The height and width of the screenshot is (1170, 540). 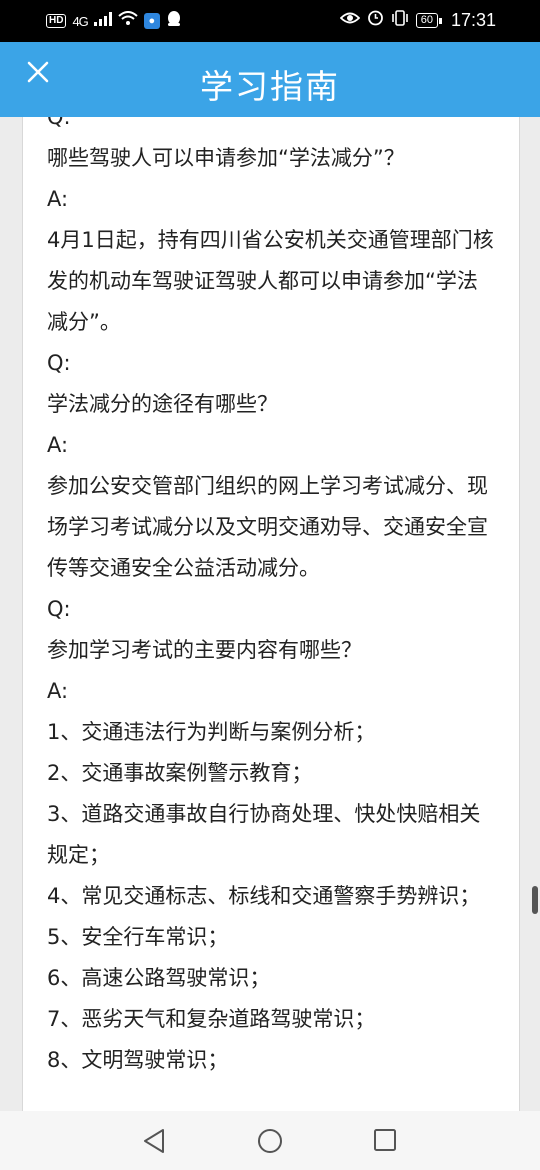 I want to click on scrollbar-thumb, so click(x=535, y=900).